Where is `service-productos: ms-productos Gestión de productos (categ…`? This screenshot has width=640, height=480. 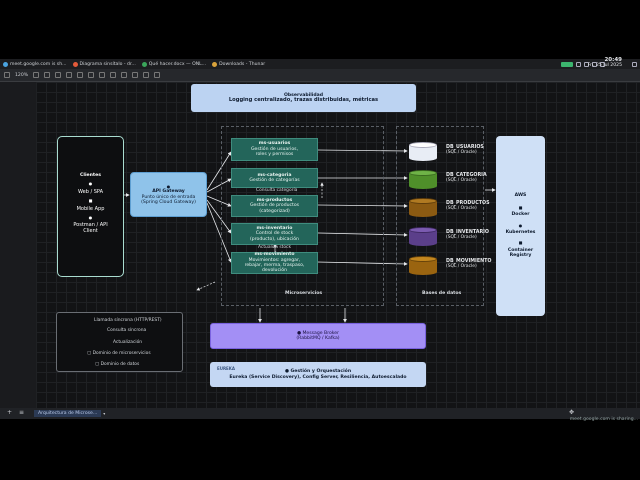
service-productos: ms-productos Gestión de productos (categ… is located at coordinates (274, 206).